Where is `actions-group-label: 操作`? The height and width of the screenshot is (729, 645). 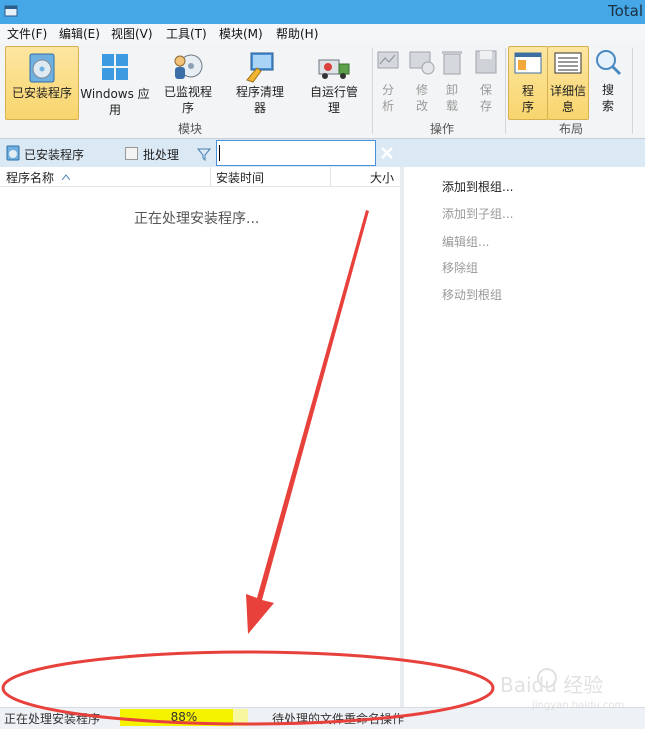
actions-group-label: 操作 is located at coordinates (442, 129).